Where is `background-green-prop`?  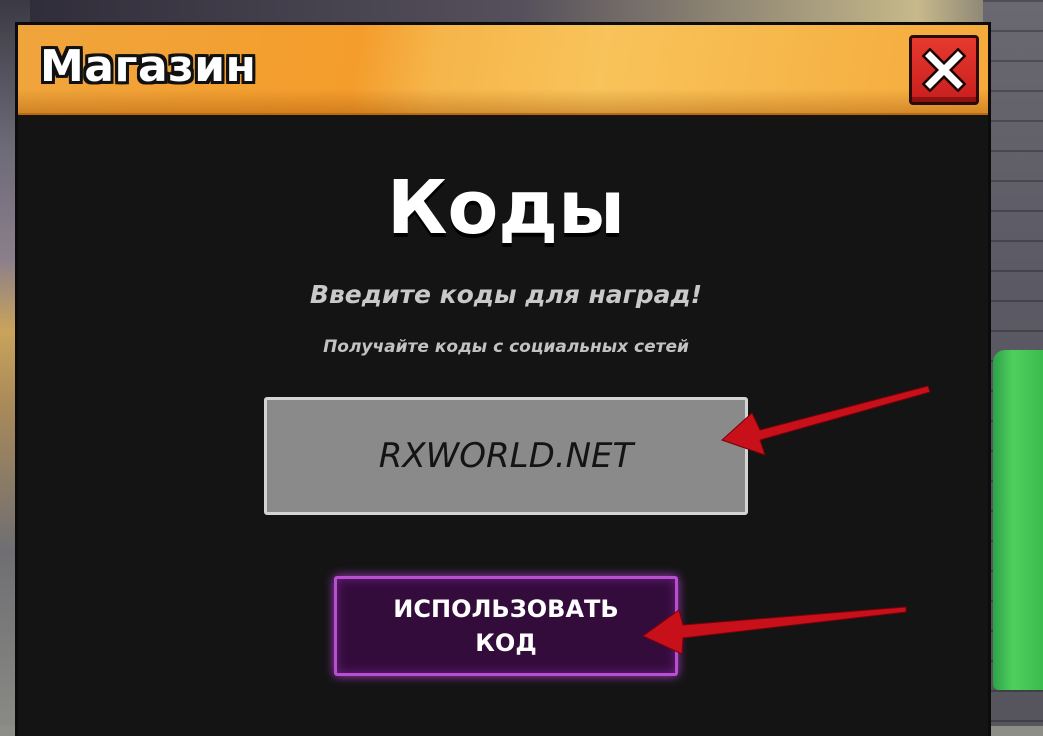 background-green-prop is located at coordinates (1018, 520).